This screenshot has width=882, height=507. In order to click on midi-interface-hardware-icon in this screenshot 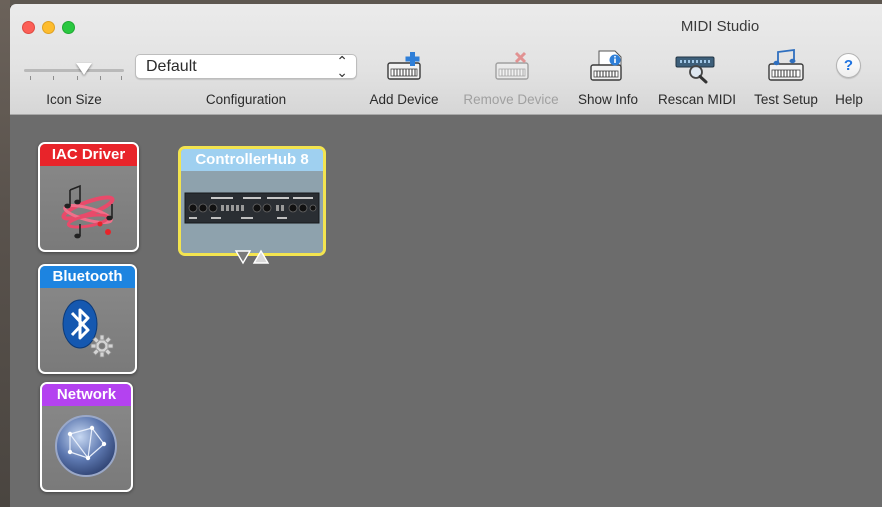, I will do `click(252, 212)`.